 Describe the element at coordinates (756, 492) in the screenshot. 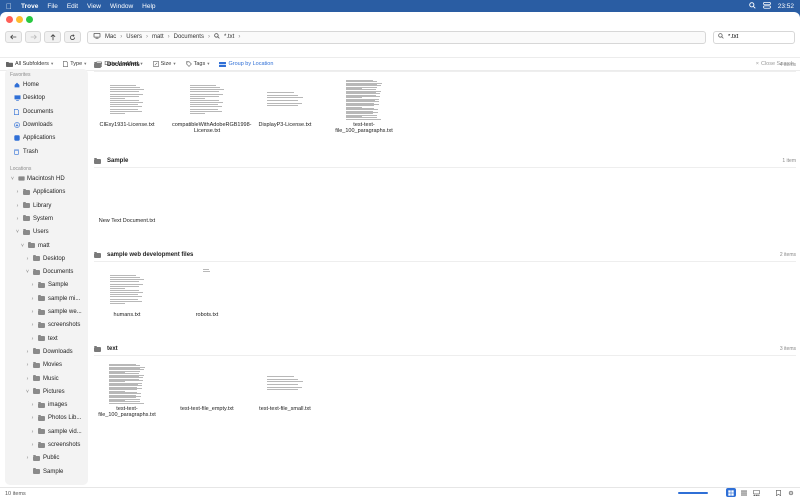

I see `gallery-view-button` at that location.